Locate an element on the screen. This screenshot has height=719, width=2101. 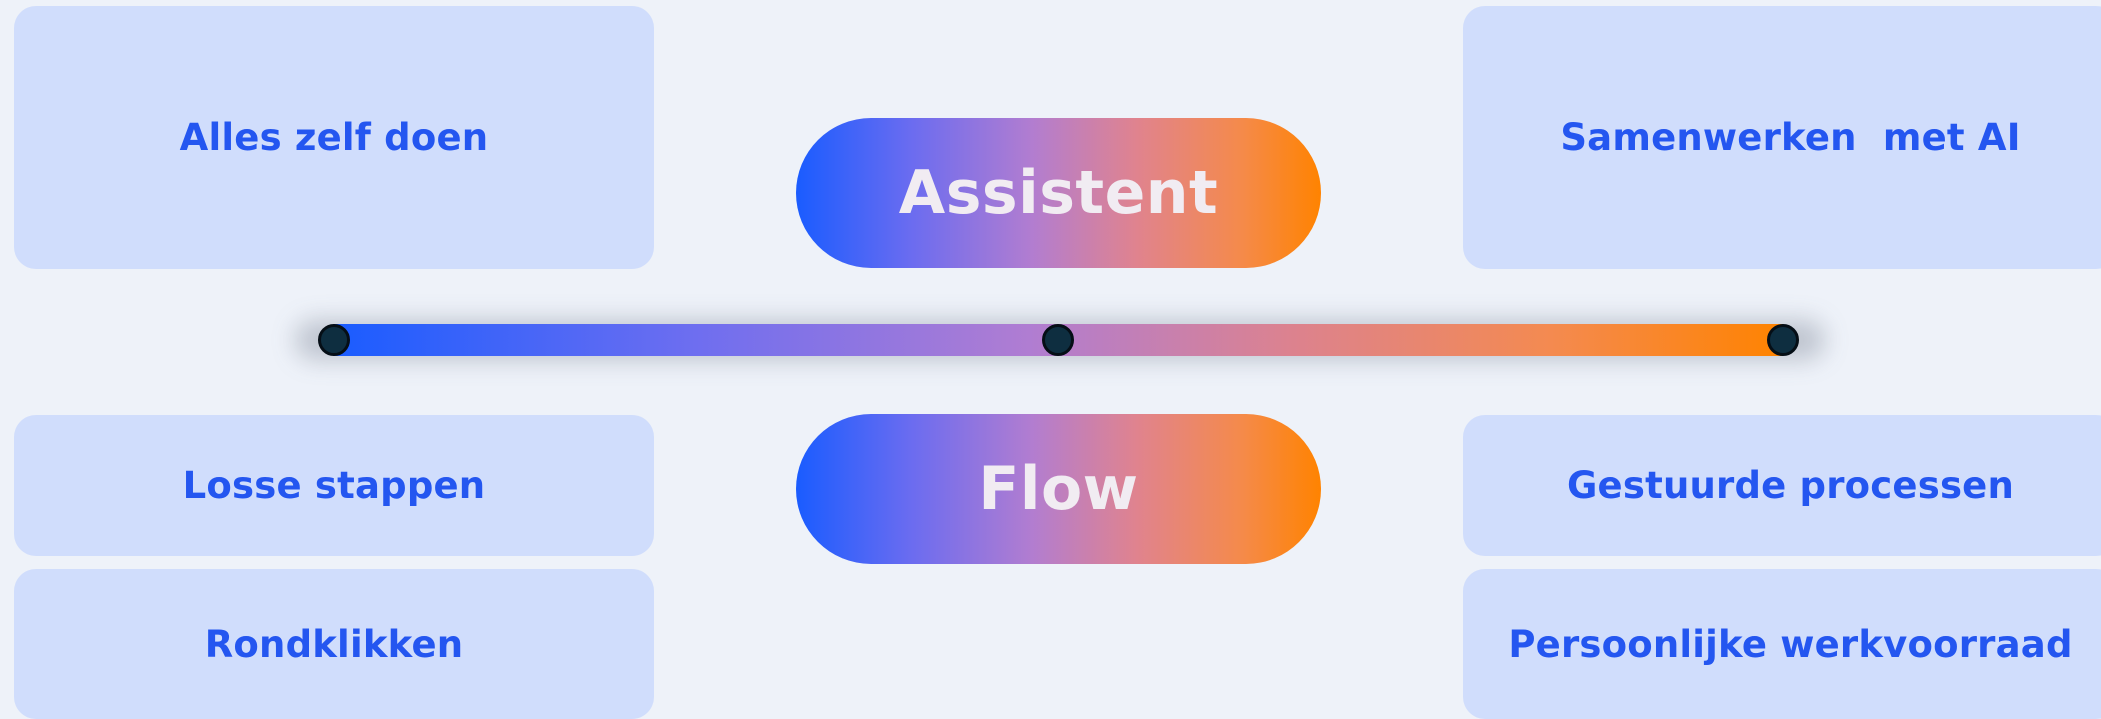
card-gestuurde-processen: Gestuurde processen is located at coordinates (1782, 485).